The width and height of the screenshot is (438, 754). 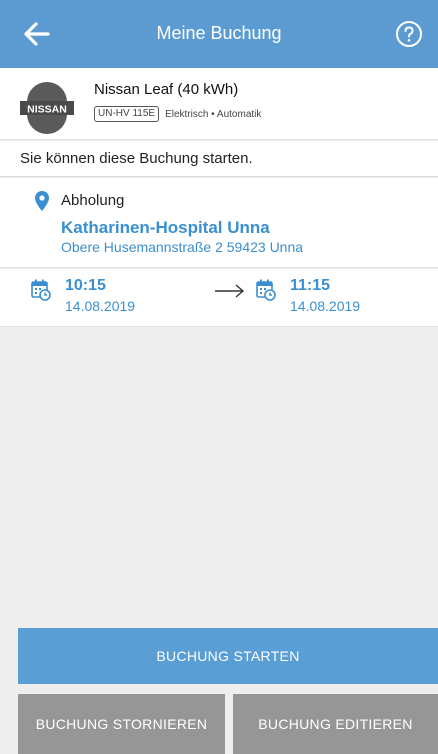 I want to click on booking-times: 10:15 14.08.2019 11:15 14.08.2019, so click(x=219, y=298).